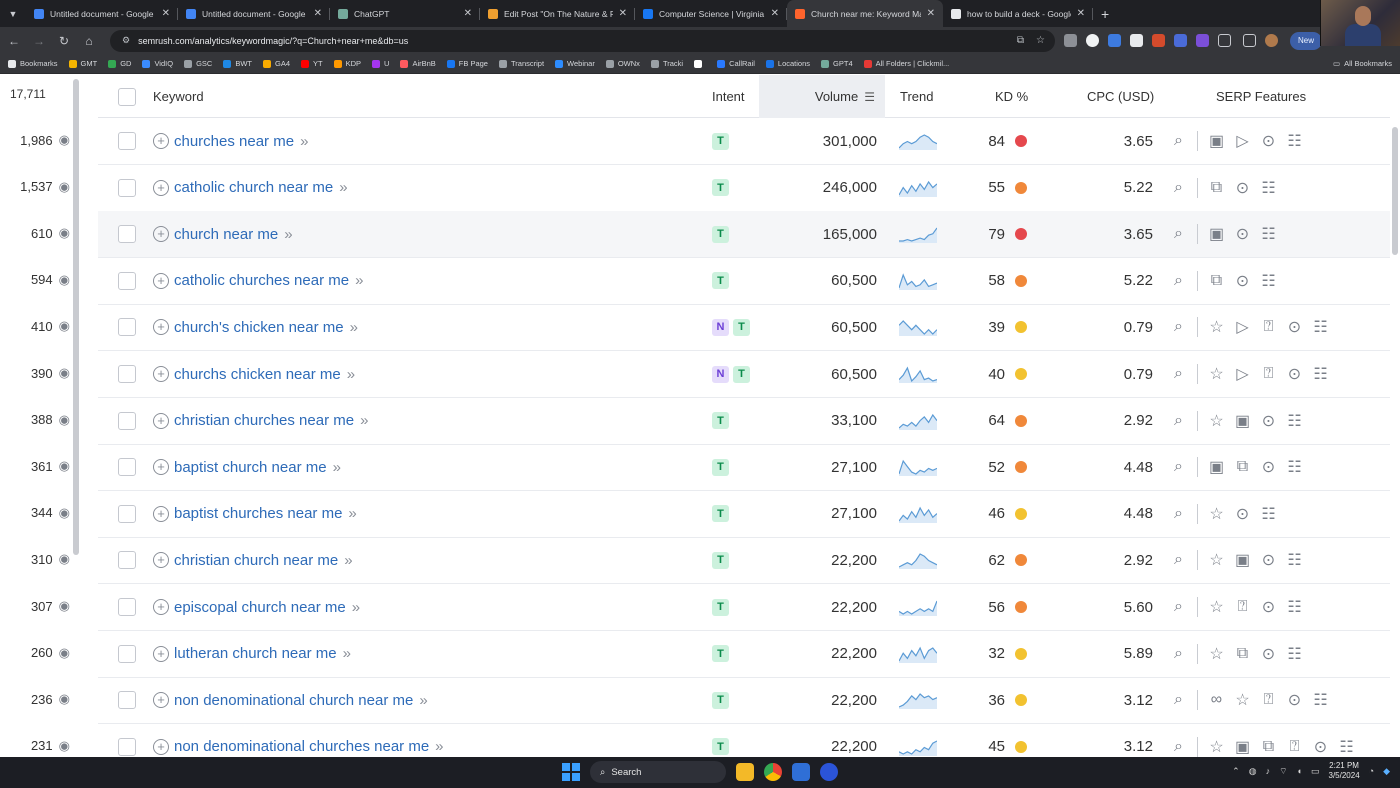 This screenshot has height=788, width=1400. I want to click on bookmark-item: Bookmarks, so click(33, 63).